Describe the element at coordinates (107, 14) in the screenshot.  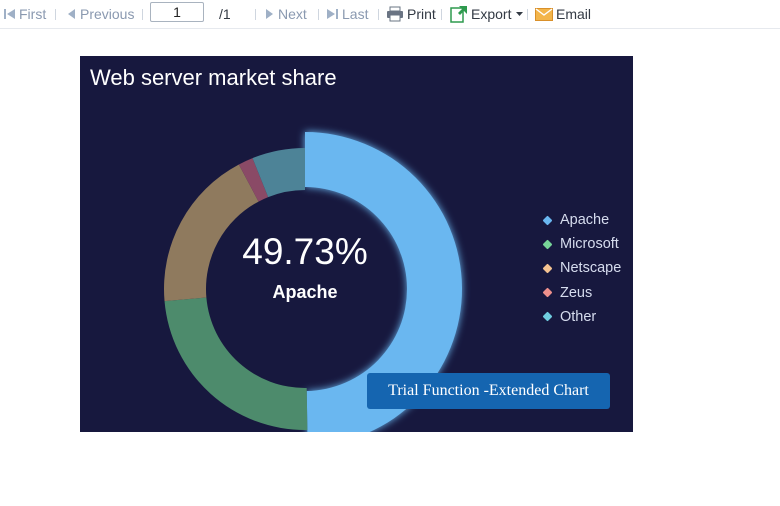
I see `previous-page-label: Previous` at that location.